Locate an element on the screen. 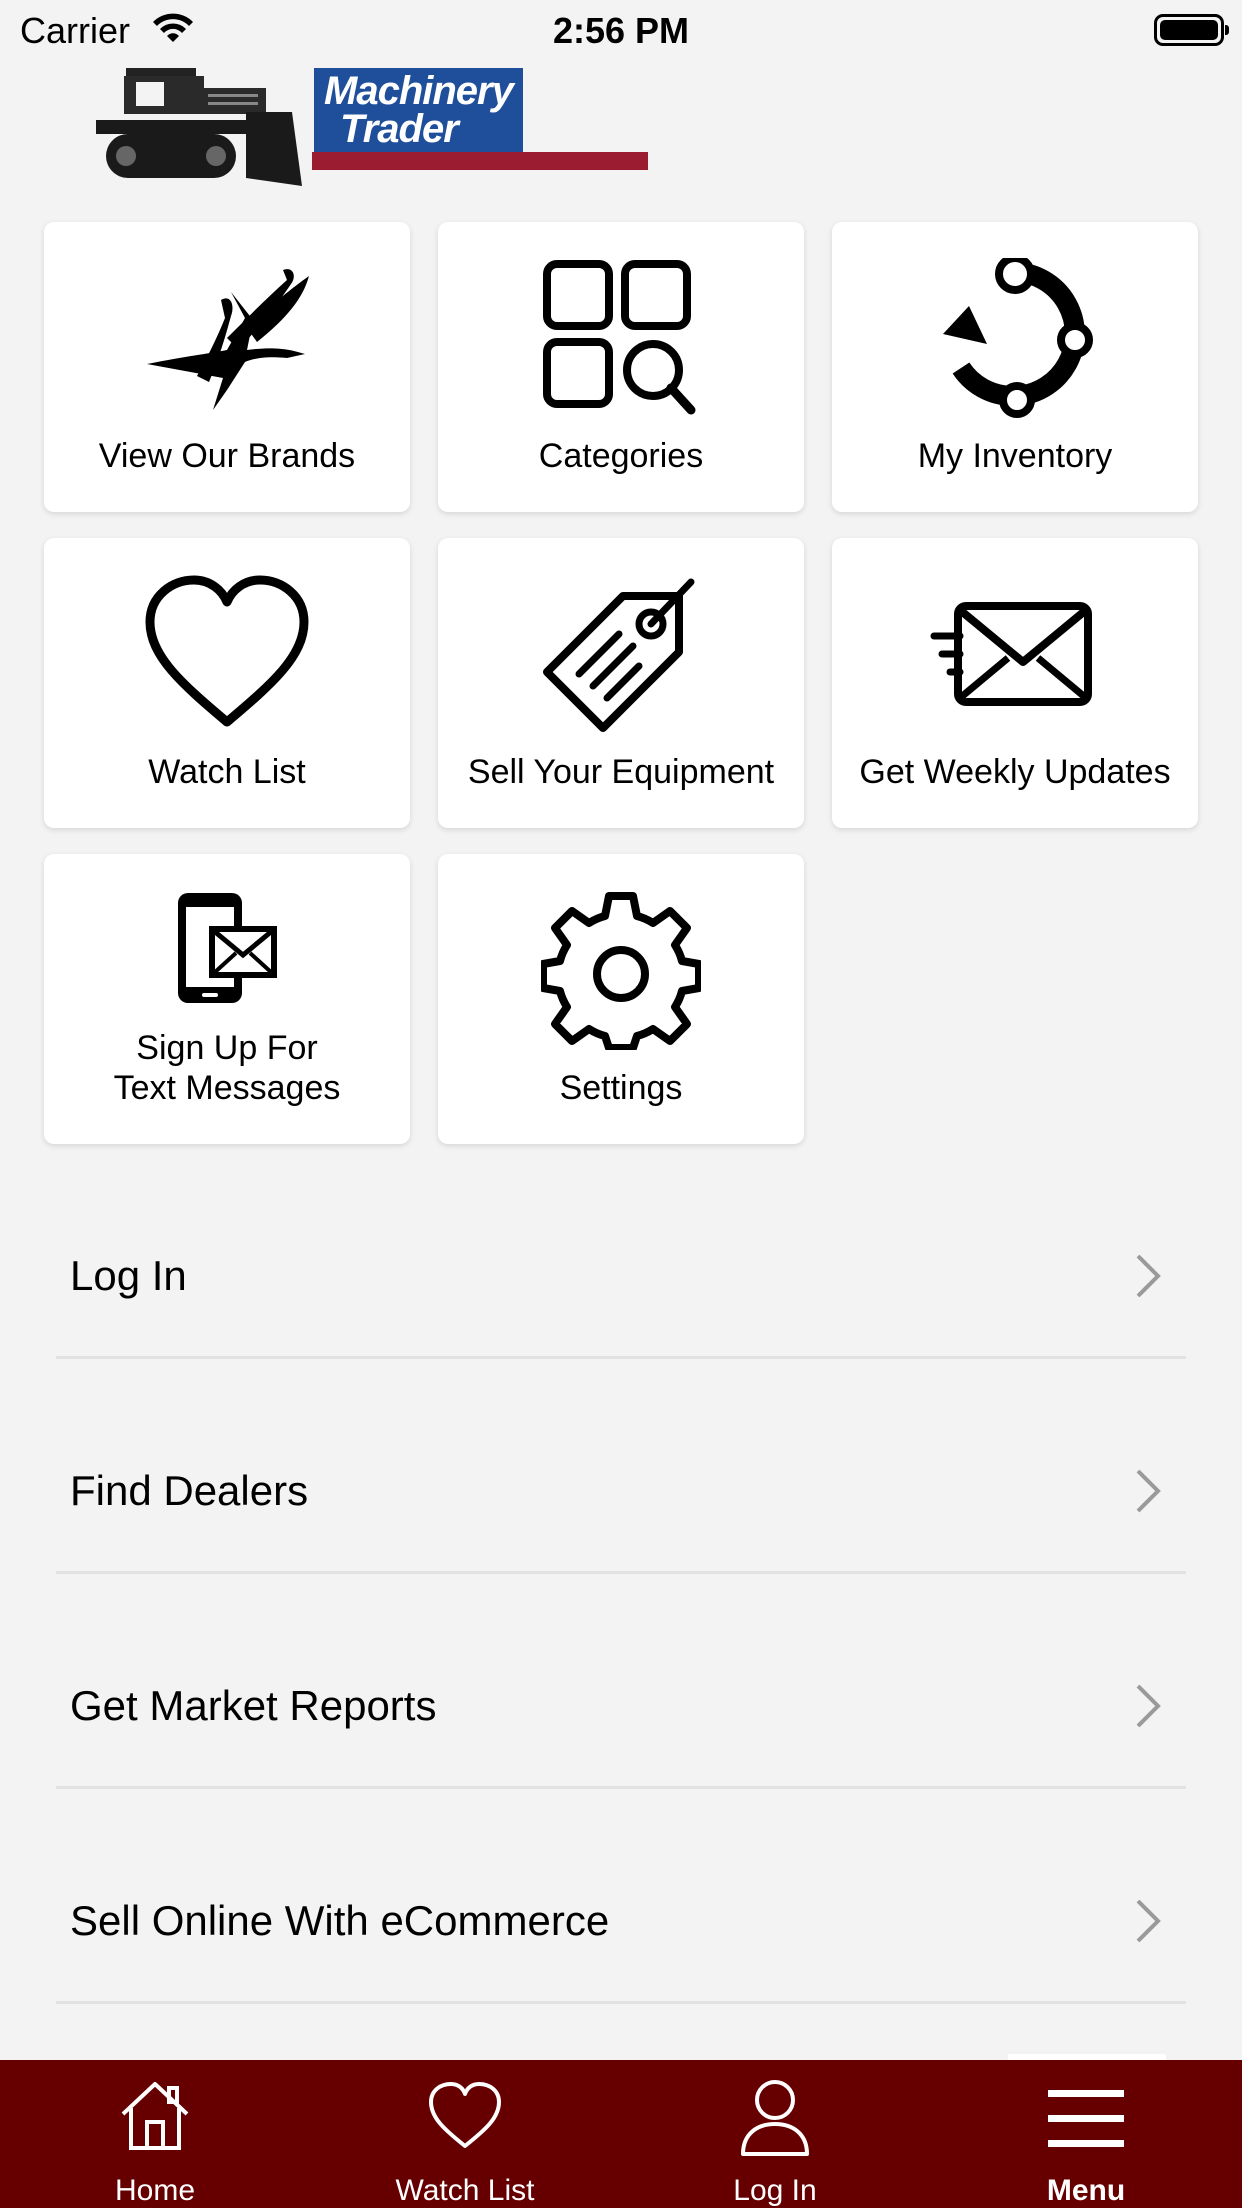 This screenshot has width=1242, height=2208. menu-row-label: Find Dealers is located at coordinates (189, 1490).